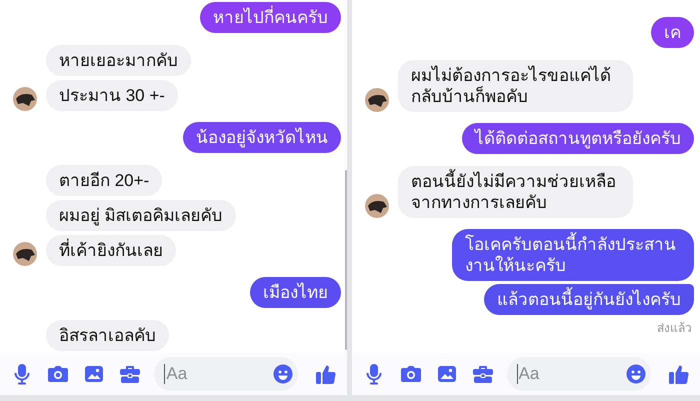  What do you see at coordinates (111, 250) in the screenshot?
I see `received-message: ที่เค้ายิงกันเลย` at bounding box center [111, 250].